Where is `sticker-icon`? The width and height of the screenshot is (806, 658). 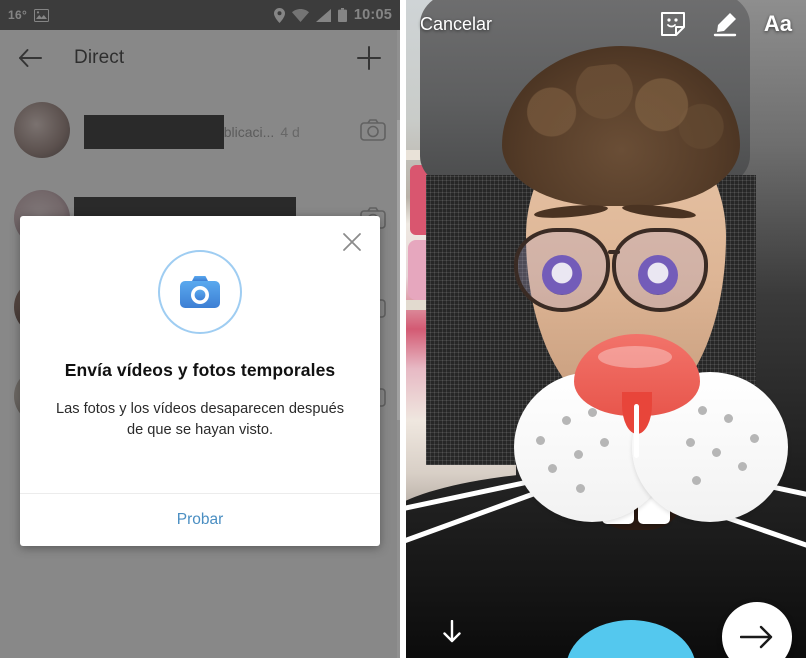
sticker-icon is located at coordinates (673, 24).